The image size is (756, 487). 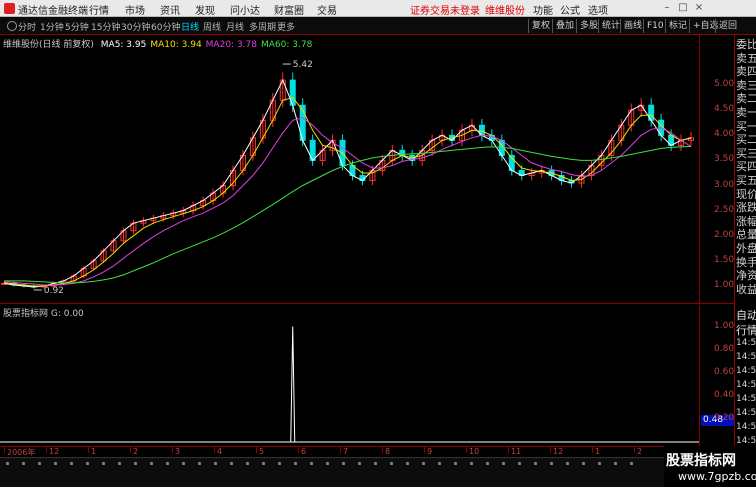 What do you see at coordinates (12, 26) in the screenshot?
I see `settings-circle-icon` at bounding box center [12, 26].